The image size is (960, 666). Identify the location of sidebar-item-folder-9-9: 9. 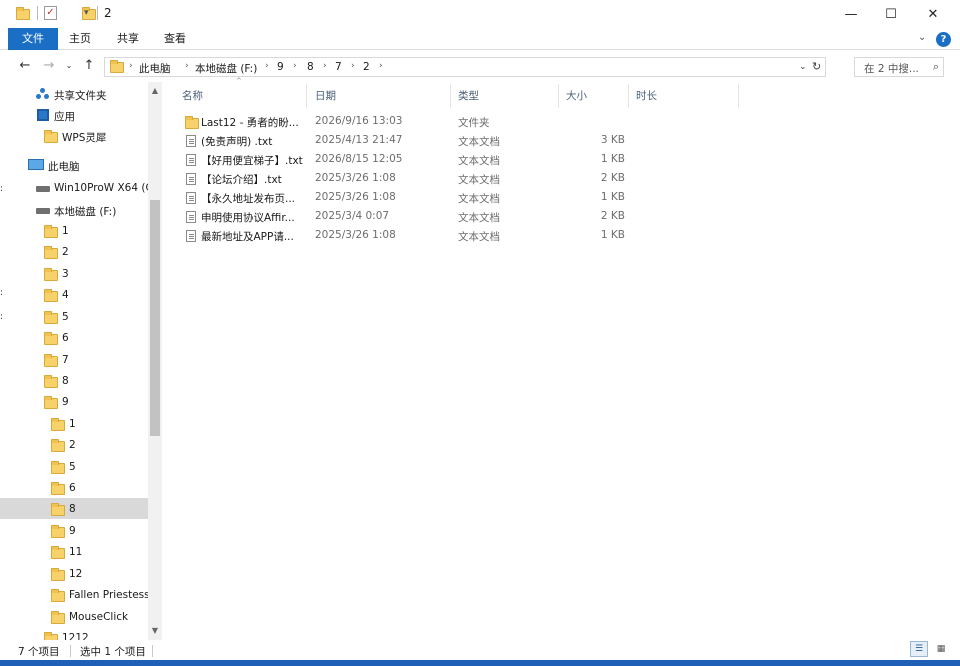
(74, 530).